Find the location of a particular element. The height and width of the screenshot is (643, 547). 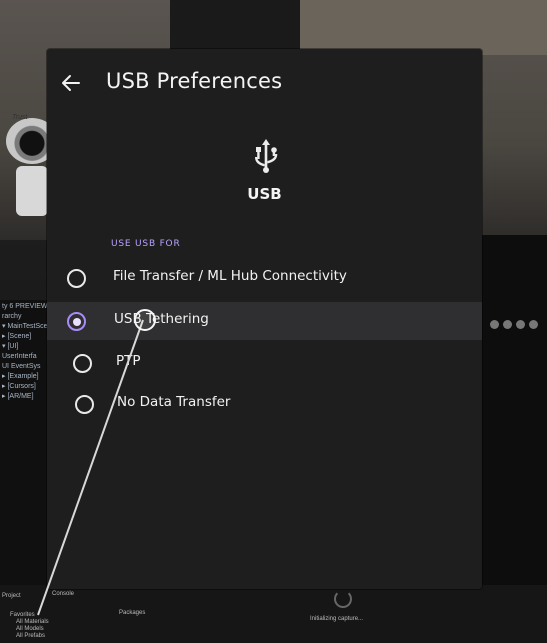

option-label: USB Tethering is located at coordinates (161, 319).